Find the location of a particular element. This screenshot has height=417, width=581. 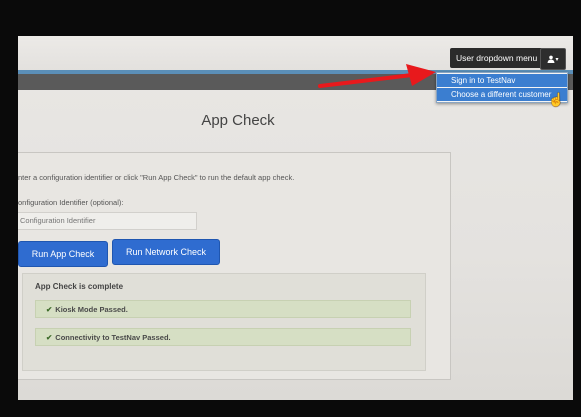

result-kiosk-mode: ✔ Kiosk Mode Passed. is located at coordinates (223, 309).